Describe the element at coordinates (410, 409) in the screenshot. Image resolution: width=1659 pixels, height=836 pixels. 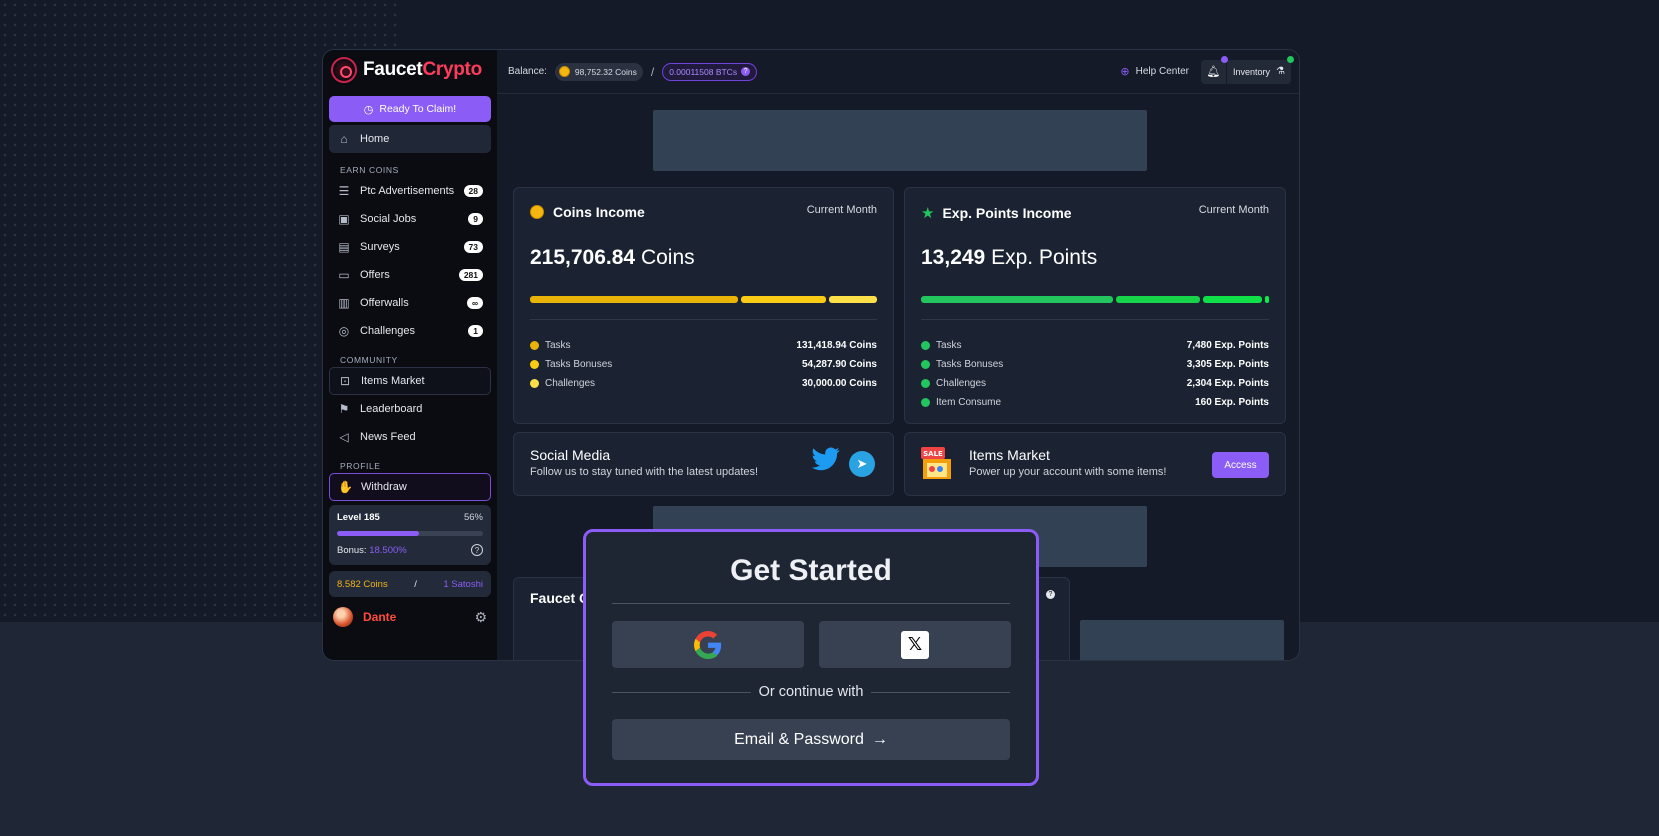
I see `sidebar-item-leaderboard: ⚑ Leaderboard` at that location.